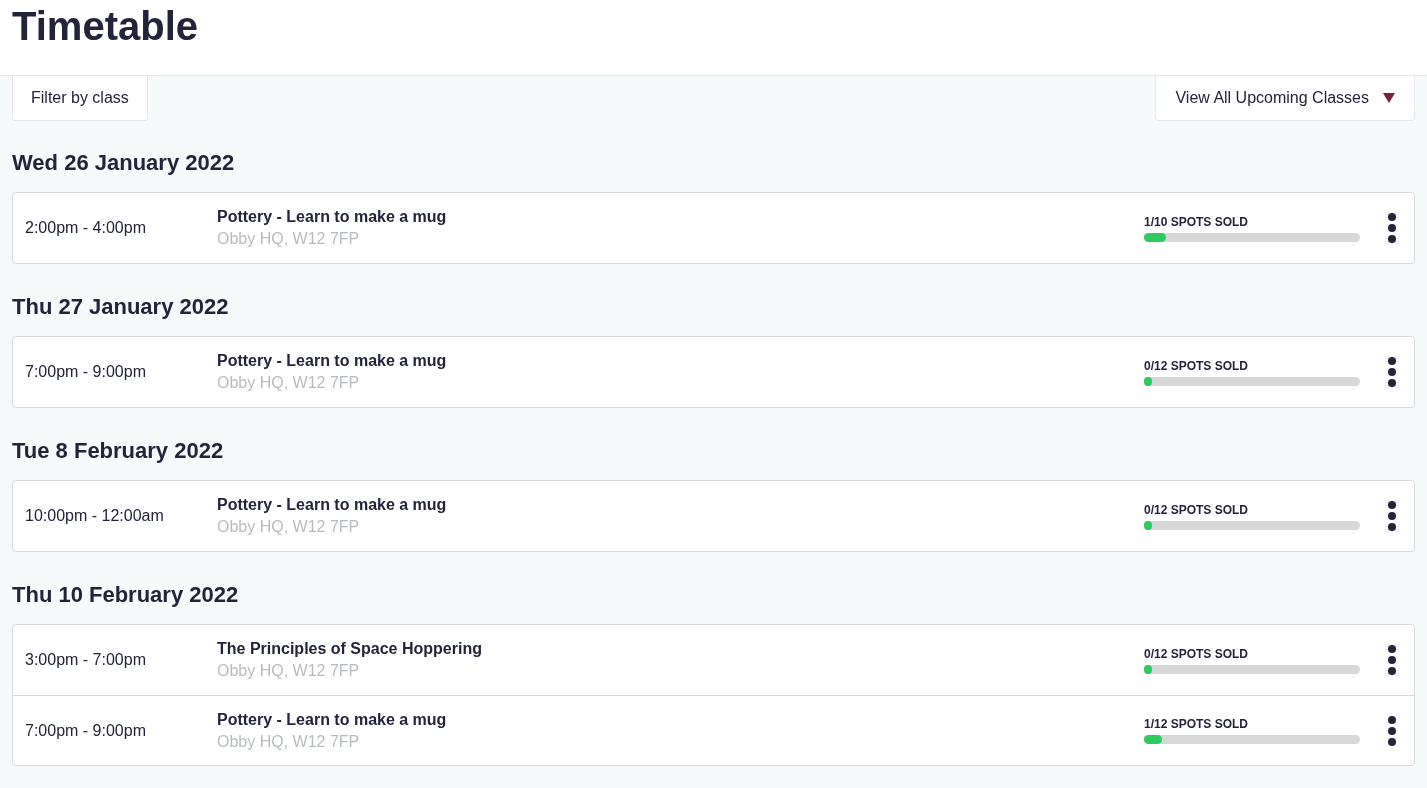 This screenshot has height=788, width=1427. What do you see at coordinates (120, 307) in the screenshot?
I see `date-heading: Thu 27 January 2022` at bounding box center [120, 307].